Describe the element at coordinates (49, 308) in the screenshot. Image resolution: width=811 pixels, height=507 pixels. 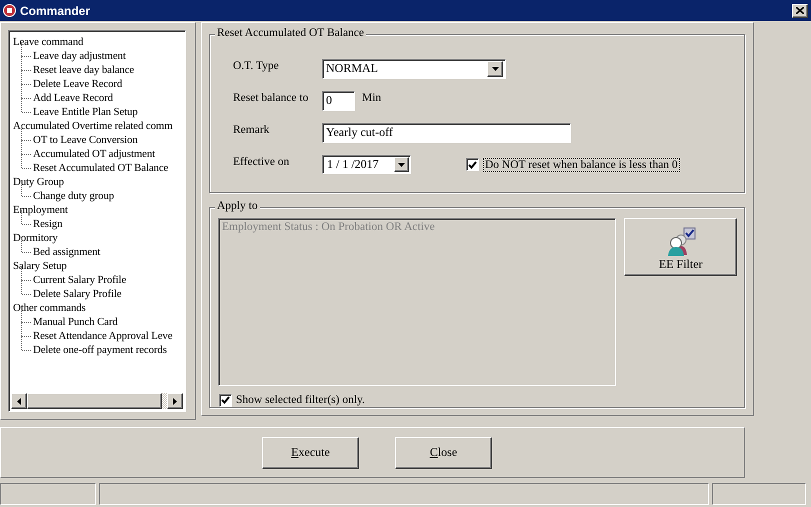
I see `tree-item: Other commands` at that location.